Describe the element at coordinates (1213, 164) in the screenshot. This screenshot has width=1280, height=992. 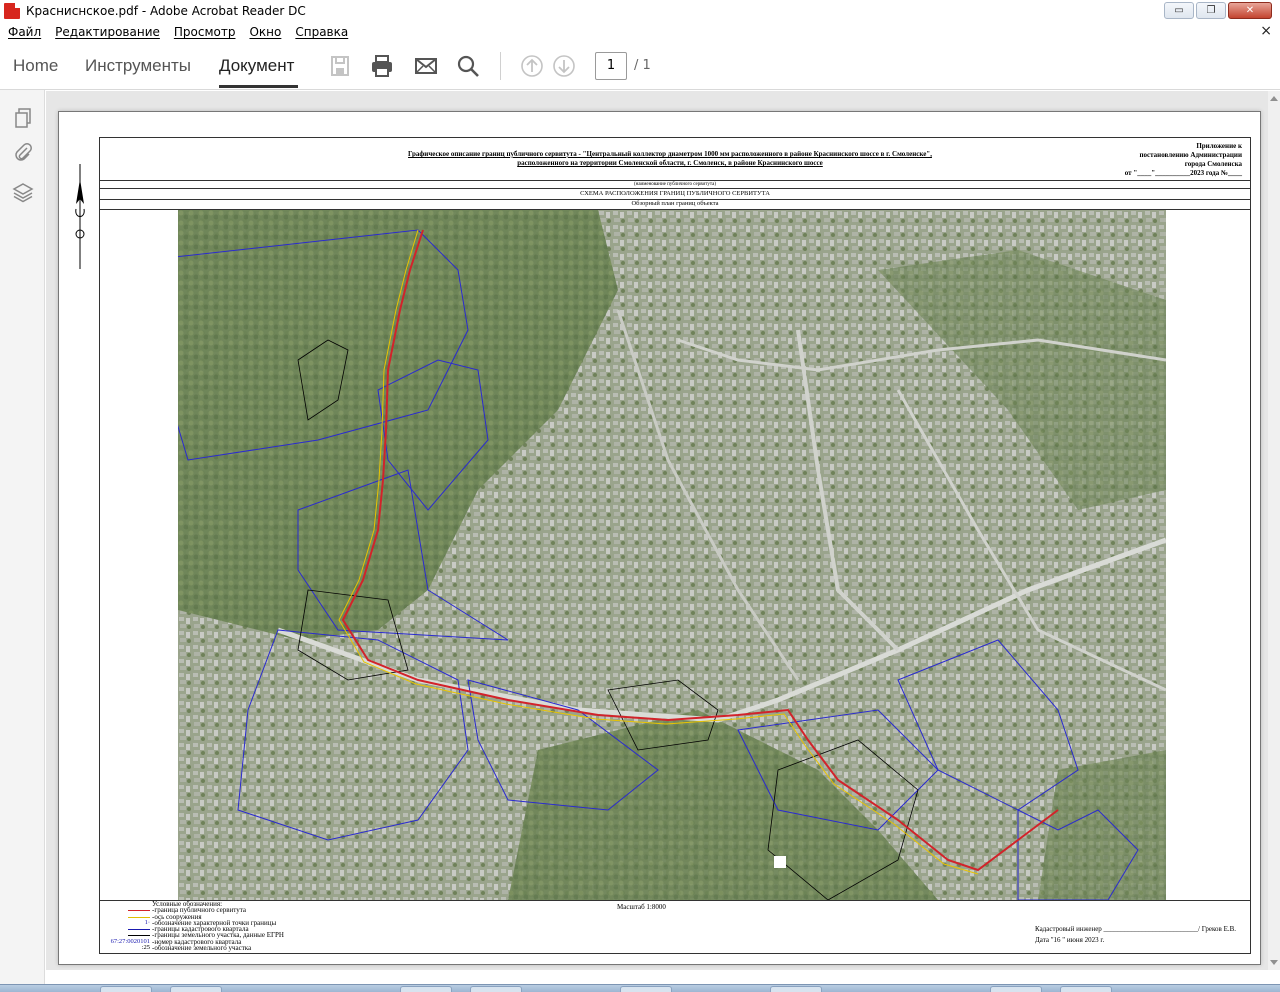
I see `appendix-line-3: города Смоленска` at that location.